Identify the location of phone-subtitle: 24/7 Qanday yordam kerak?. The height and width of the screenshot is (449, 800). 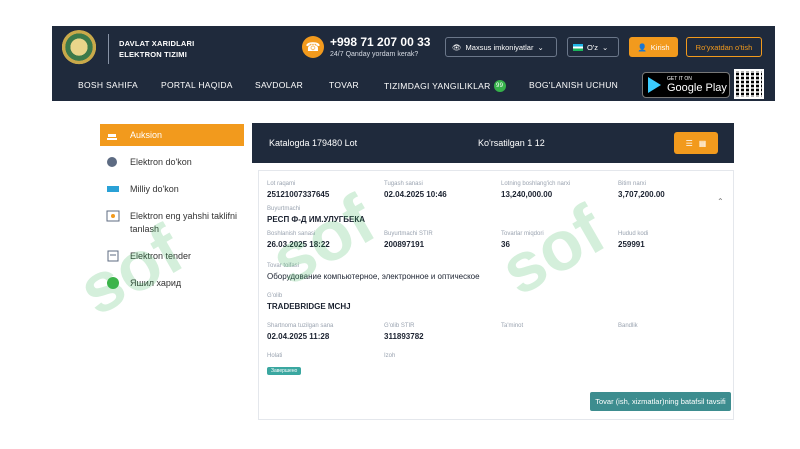
(374, 54).